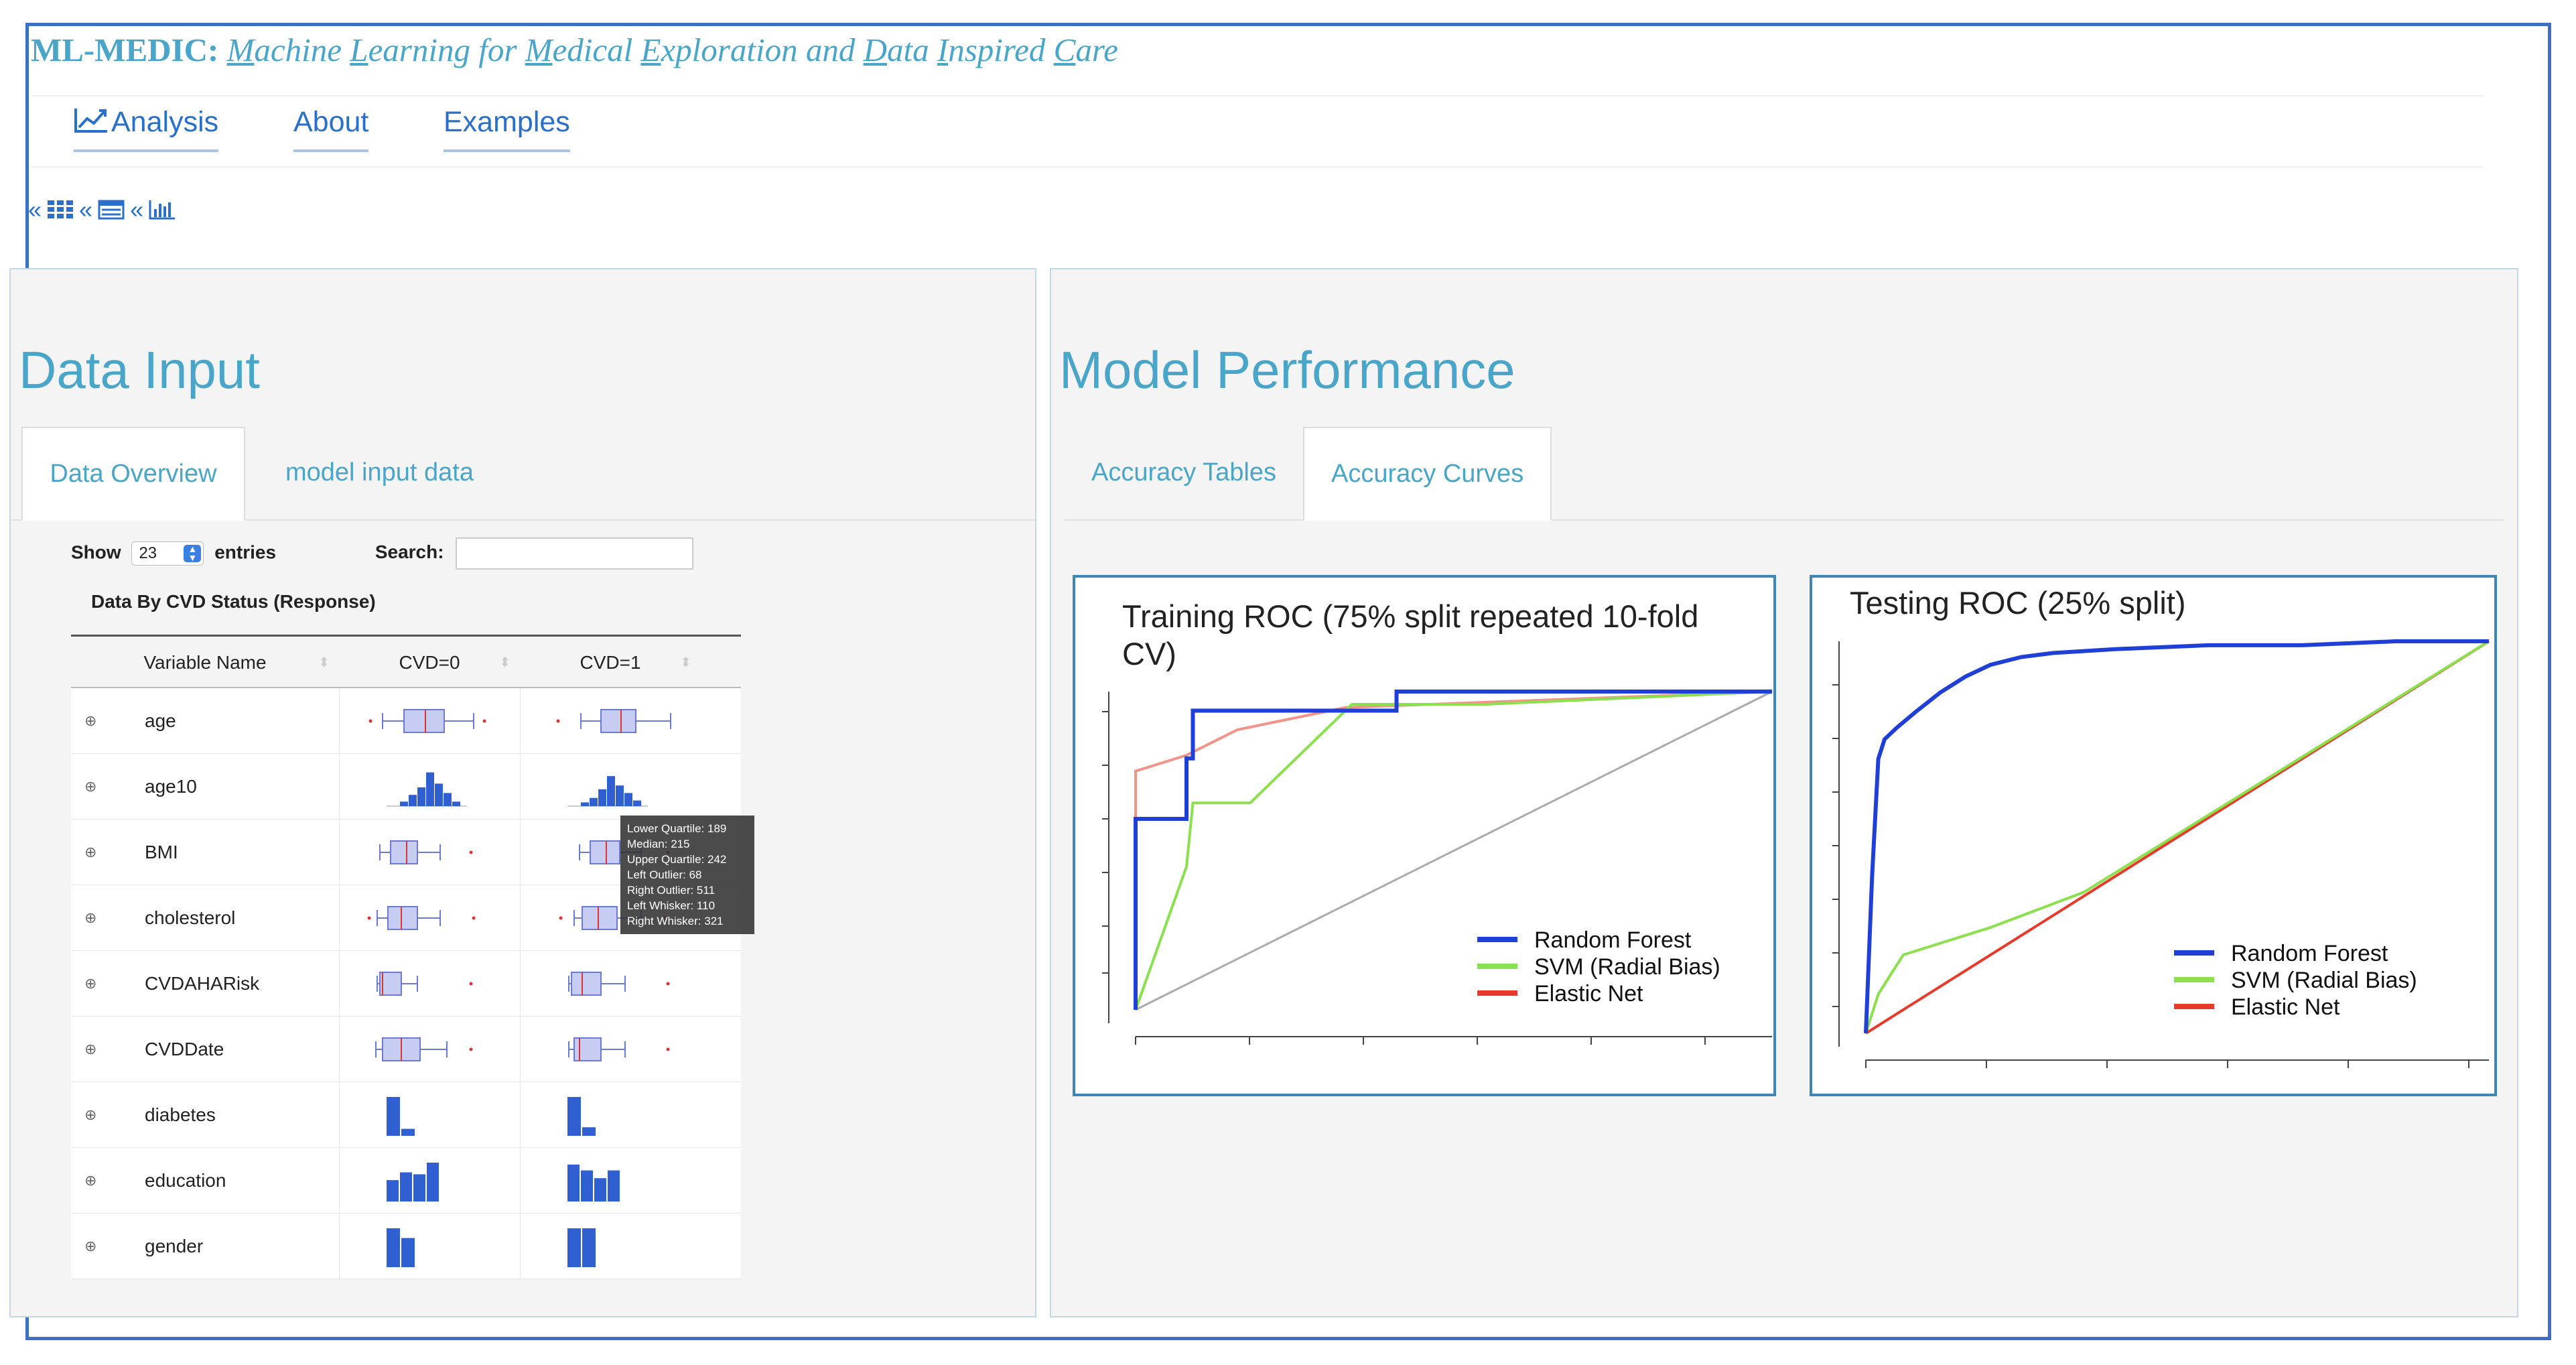  Describe the element at coordinates (168, 553) in the screenshot. I see `entries-select: 23 ▲ ▼` at that location.